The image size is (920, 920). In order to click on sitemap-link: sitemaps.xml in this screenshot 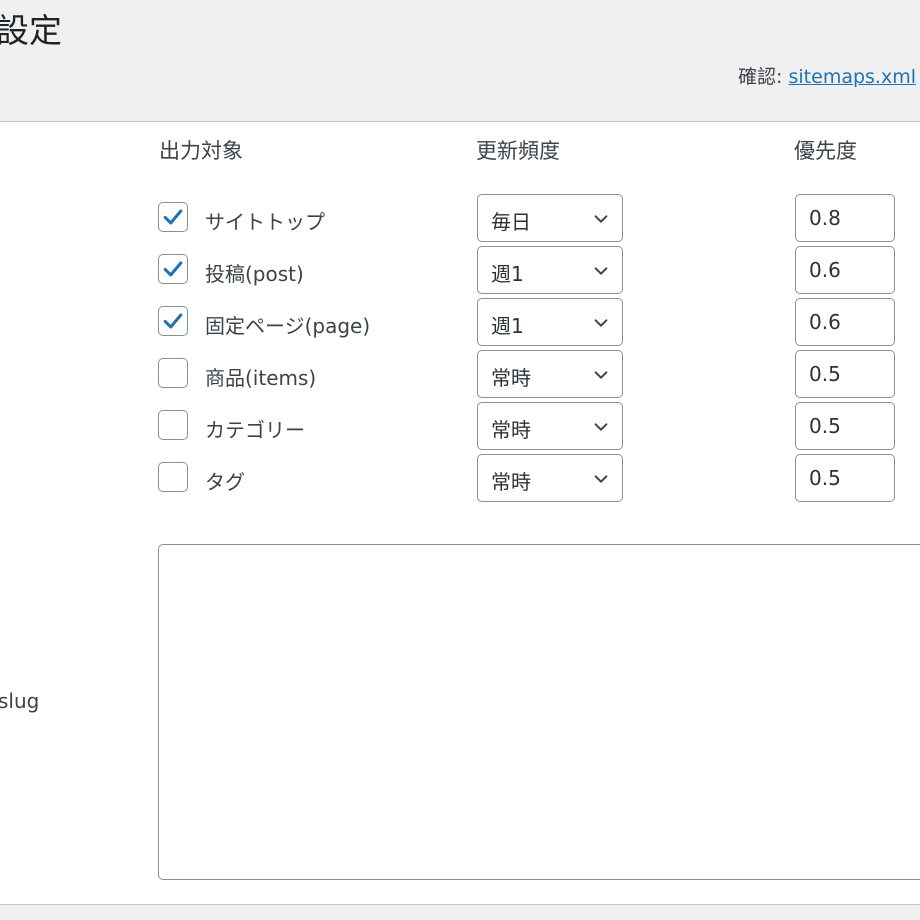, I will do `click(853, 77)`.